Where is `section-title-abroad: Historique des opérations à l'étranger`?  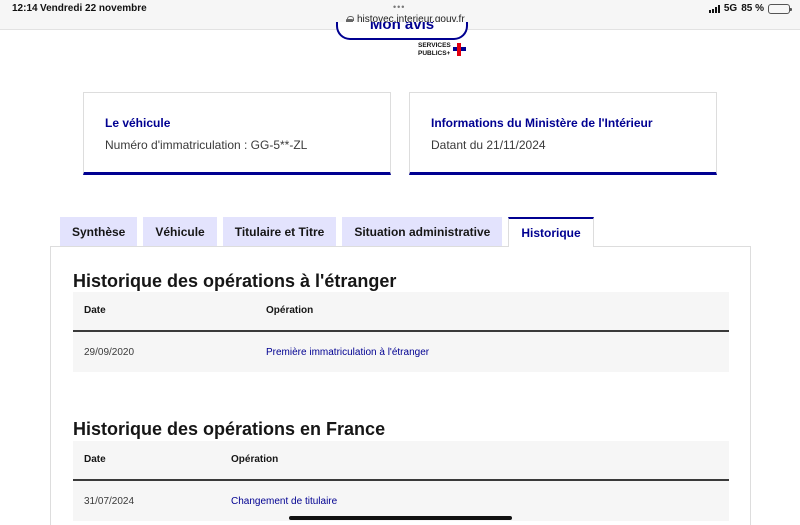 section-title-abroad: Historique des opérations à l'étranger is located at coordinates (235, 281).